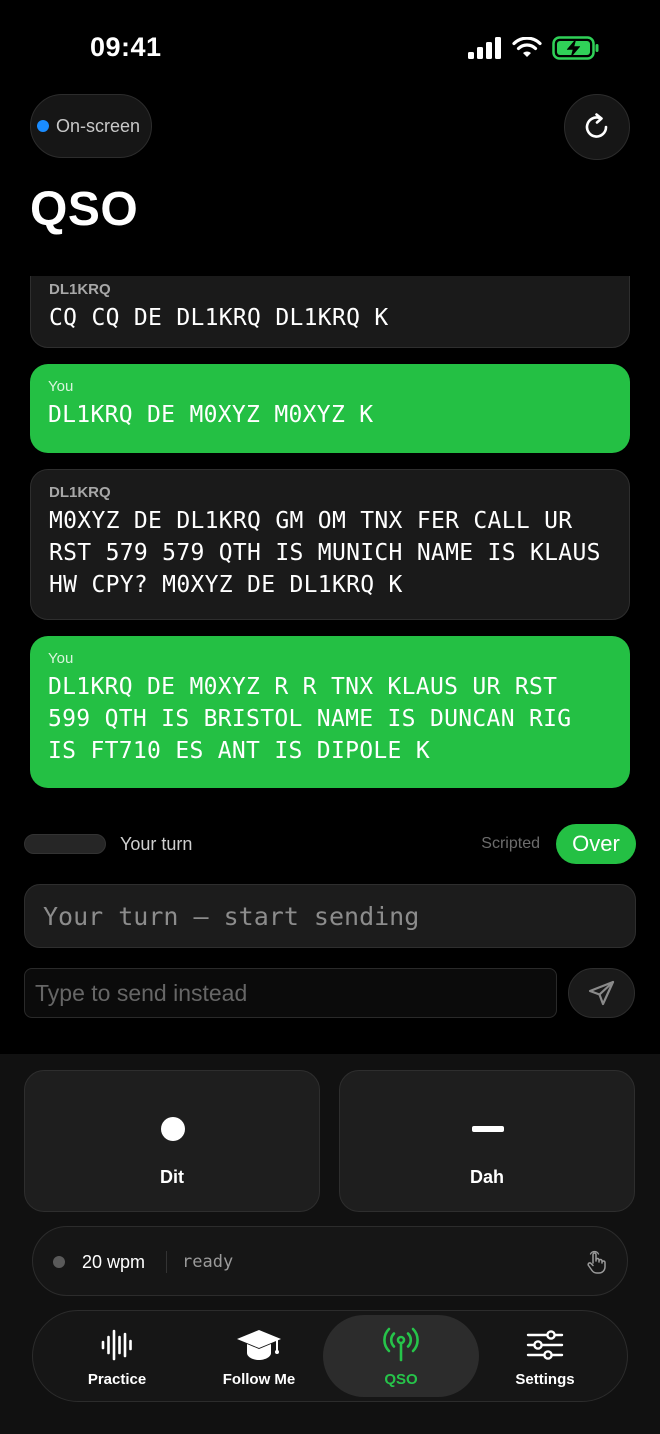 The height and width of the screenshot is (1434, 660). What do you see at coordinates (259, 1379) in the screenshot?
I see `tab-label: Follow Me` at bounding box center [259, 1379].